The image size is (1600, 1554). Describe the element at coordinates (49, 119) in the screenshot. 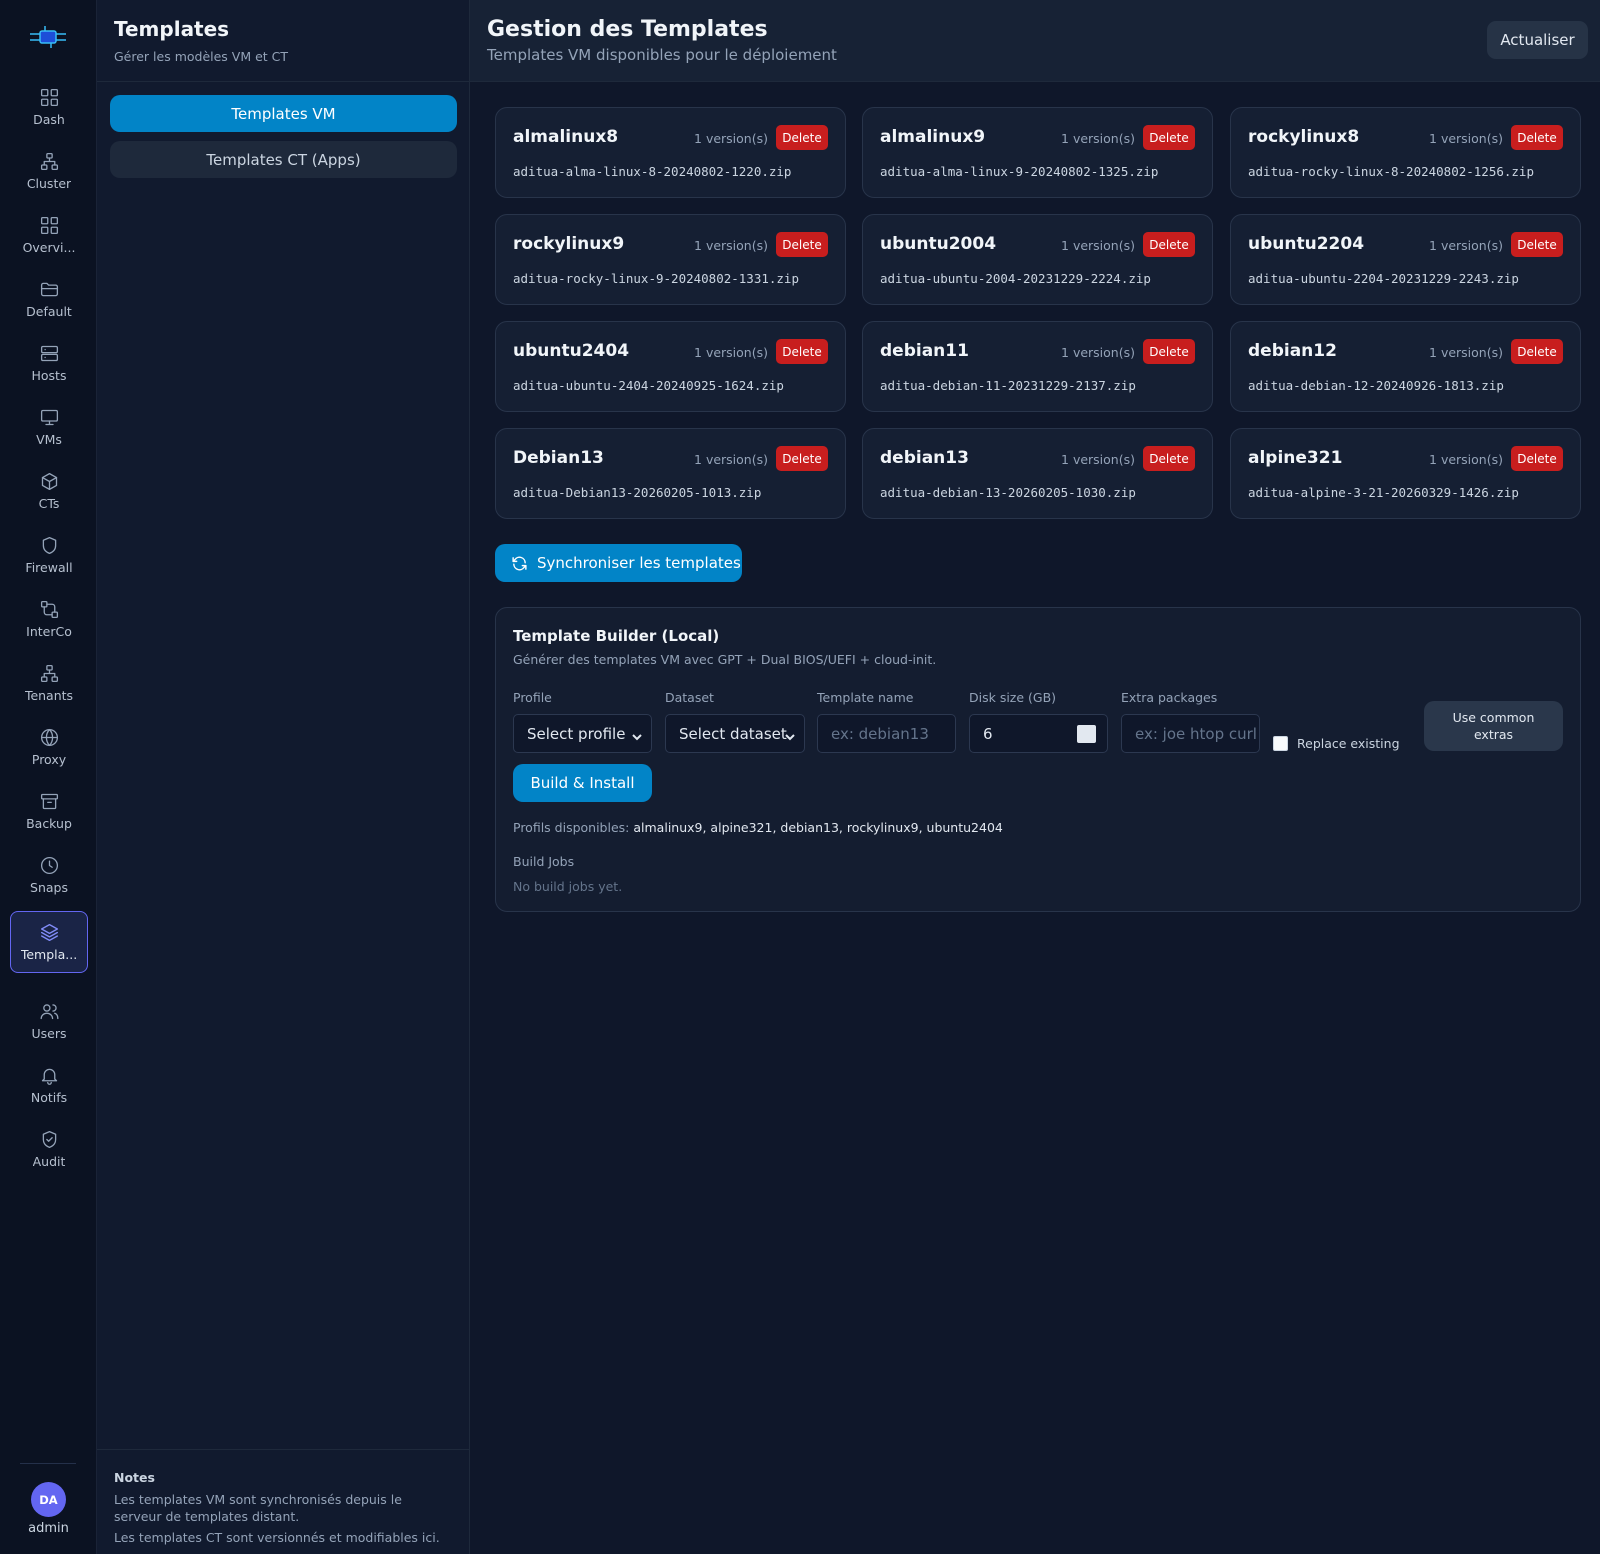

I see `rail-label: Dash` at that location.